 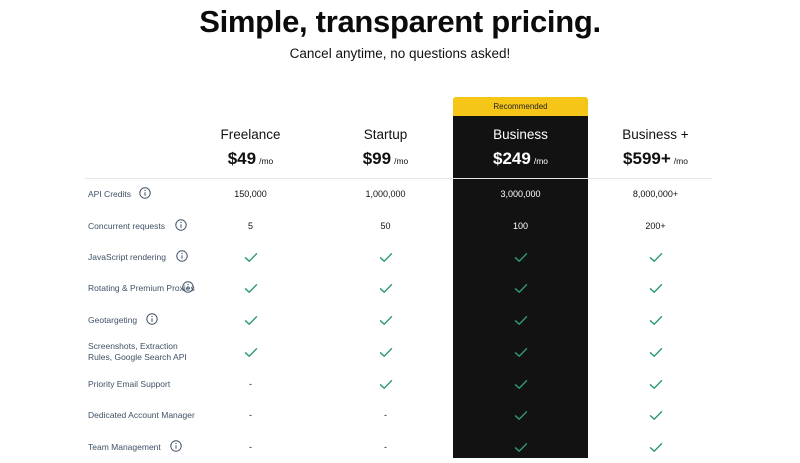 I want to click on feature-row: Rotating & Premium Proxies, so click(x=400, y=288).